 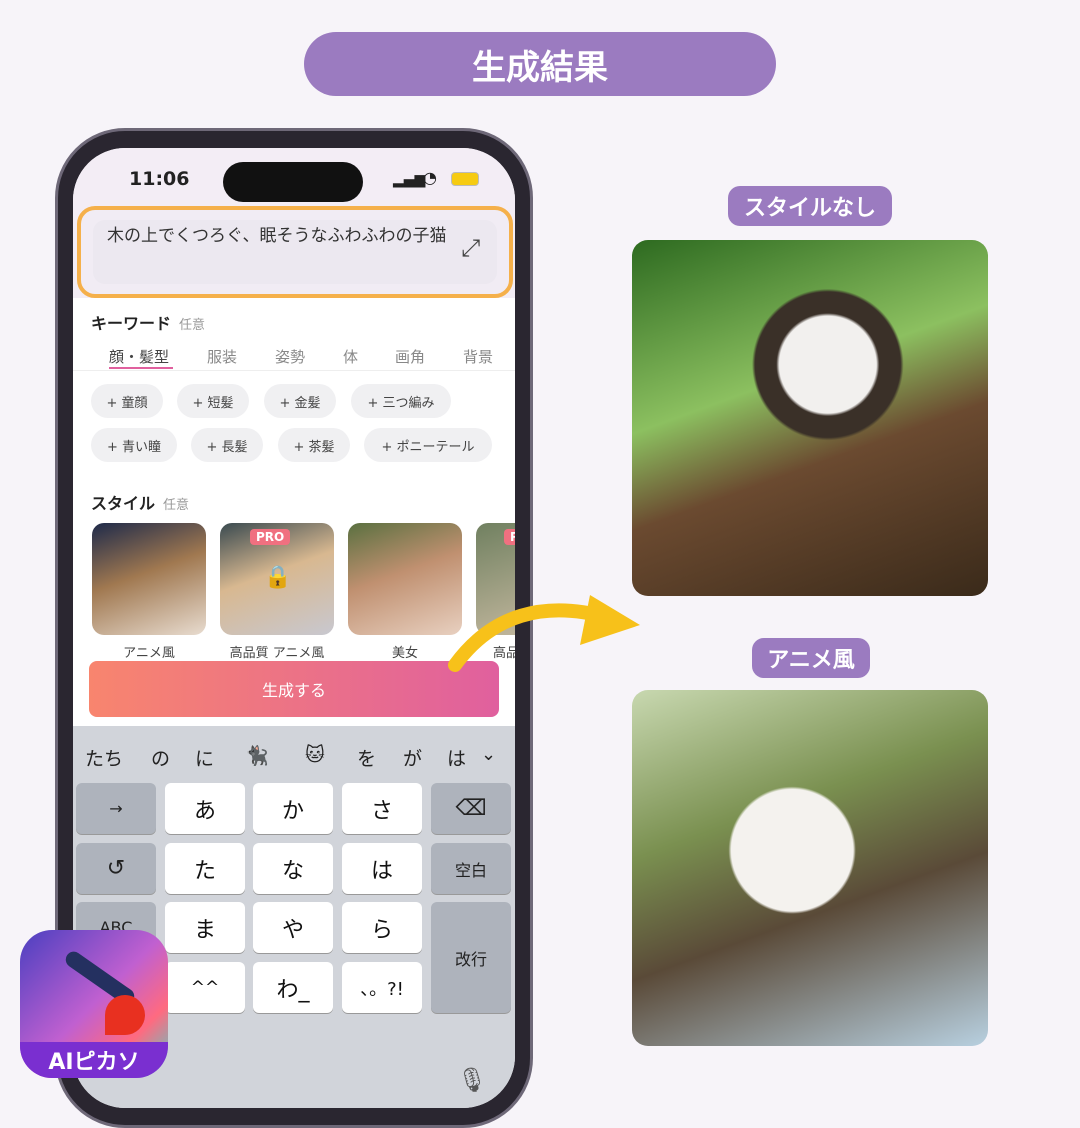 I want to click on expand-icon: ⤢, so click(x=470, y=248).